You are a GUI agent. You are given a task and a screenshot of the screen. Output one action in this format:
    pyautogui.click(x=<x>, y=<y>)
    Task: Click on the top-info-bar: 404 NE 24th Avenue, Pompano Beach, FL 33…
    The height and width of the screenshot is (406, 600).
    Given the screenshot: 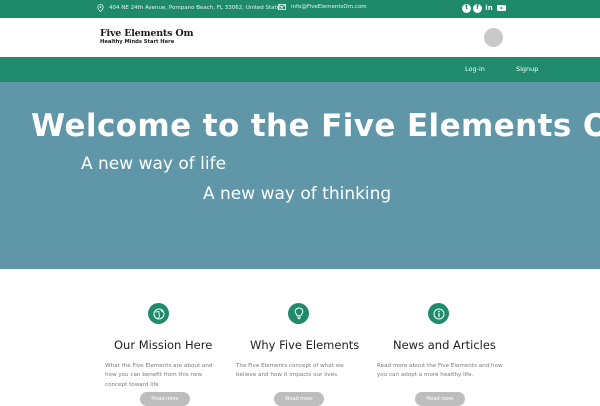 What is the action you would take?
    pyautogui.click(x=300, y=9)
    